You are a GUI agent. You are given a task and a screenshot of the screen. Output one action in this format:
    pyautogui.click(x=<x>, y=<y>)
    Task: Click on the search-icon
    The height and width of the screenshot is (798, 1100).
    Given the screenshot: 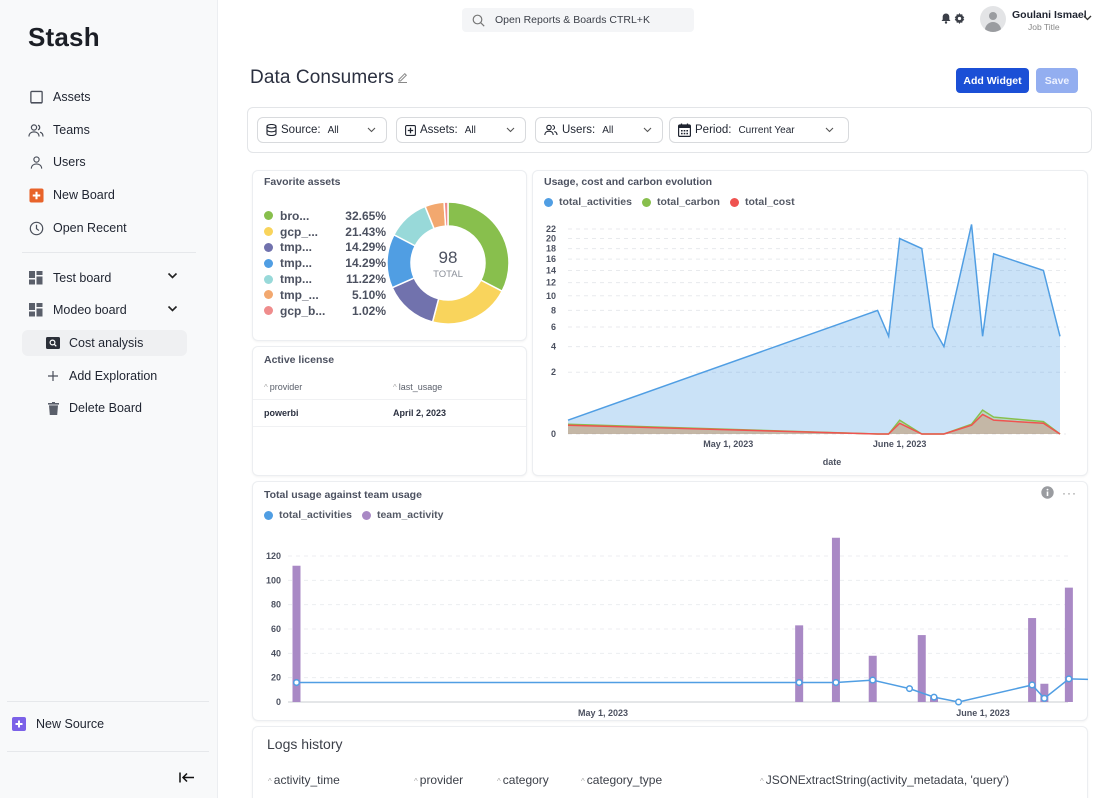 What is the action you would take?
    pyautogui.click(x=478, y=20)
    